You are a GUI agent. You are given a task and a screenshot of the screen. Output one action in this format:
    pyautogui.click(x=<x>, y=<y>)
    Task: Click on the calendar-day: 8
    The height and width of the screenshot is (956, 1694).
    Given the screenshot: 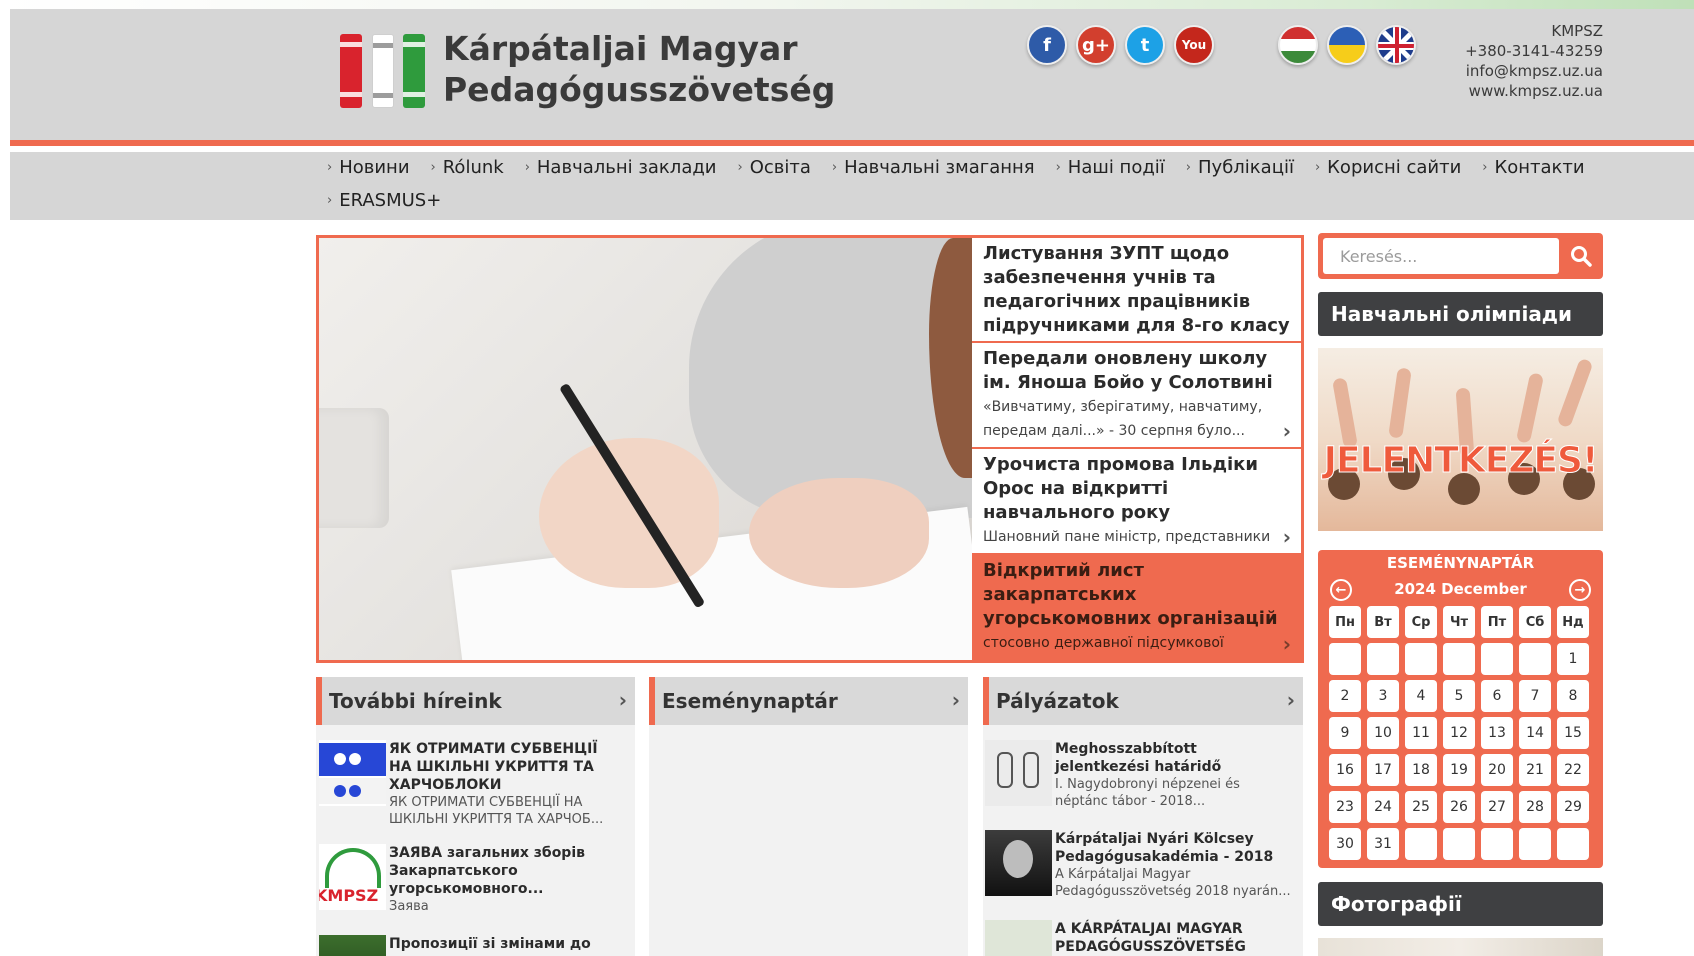 What is the action you would take?
    pyautogui.click(x=1573, y=696)
    